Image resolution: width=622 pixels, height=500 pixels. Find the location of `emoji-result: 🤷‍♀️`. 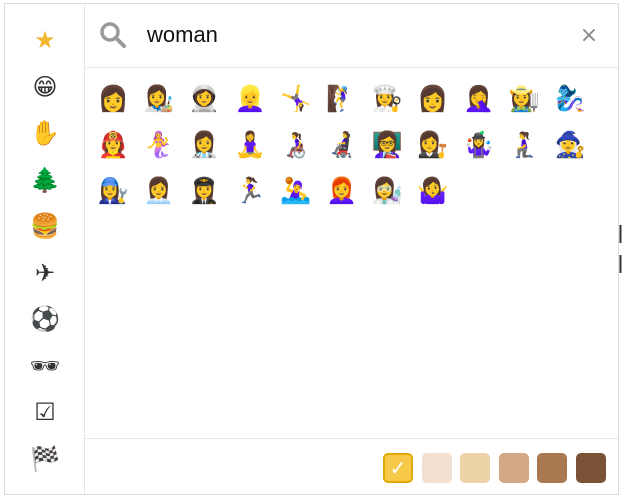

emoji-result: 🤷‍♀️ is located at coordinates (432, 190).